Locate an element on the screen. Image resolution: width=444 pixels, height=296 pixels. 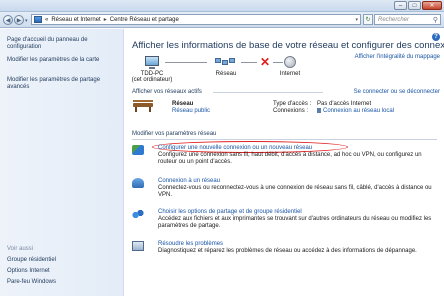
internet-globe-icon is located at coordinates (290, 62).